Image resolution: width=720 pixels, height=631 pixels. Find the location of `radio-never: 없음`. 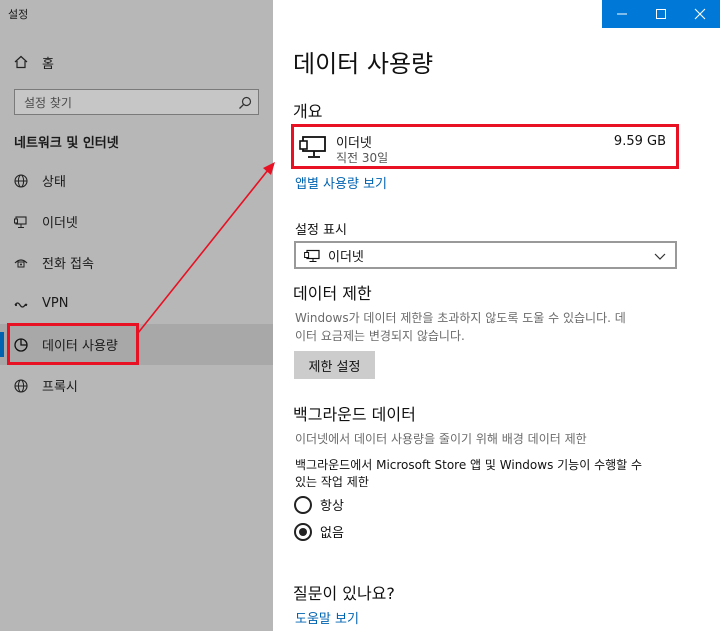

radio-never: 없음 is located at coordinates (319, 531).